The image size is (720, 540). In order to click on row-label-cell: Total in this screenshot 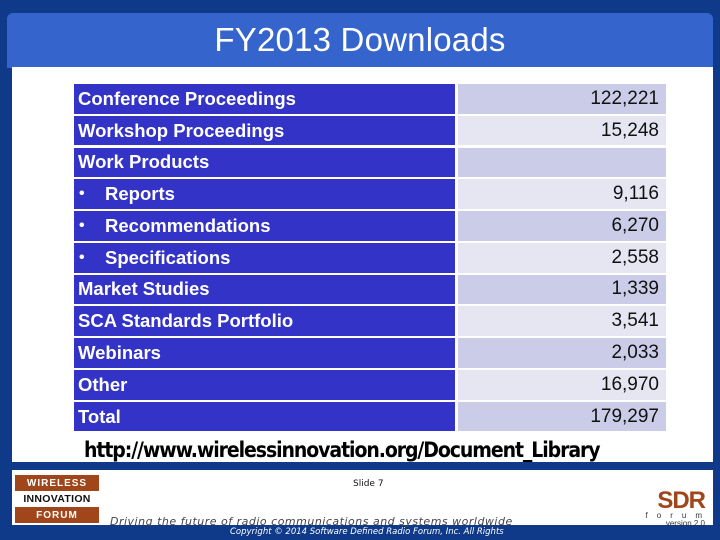, I will do `click(264, 416)`.